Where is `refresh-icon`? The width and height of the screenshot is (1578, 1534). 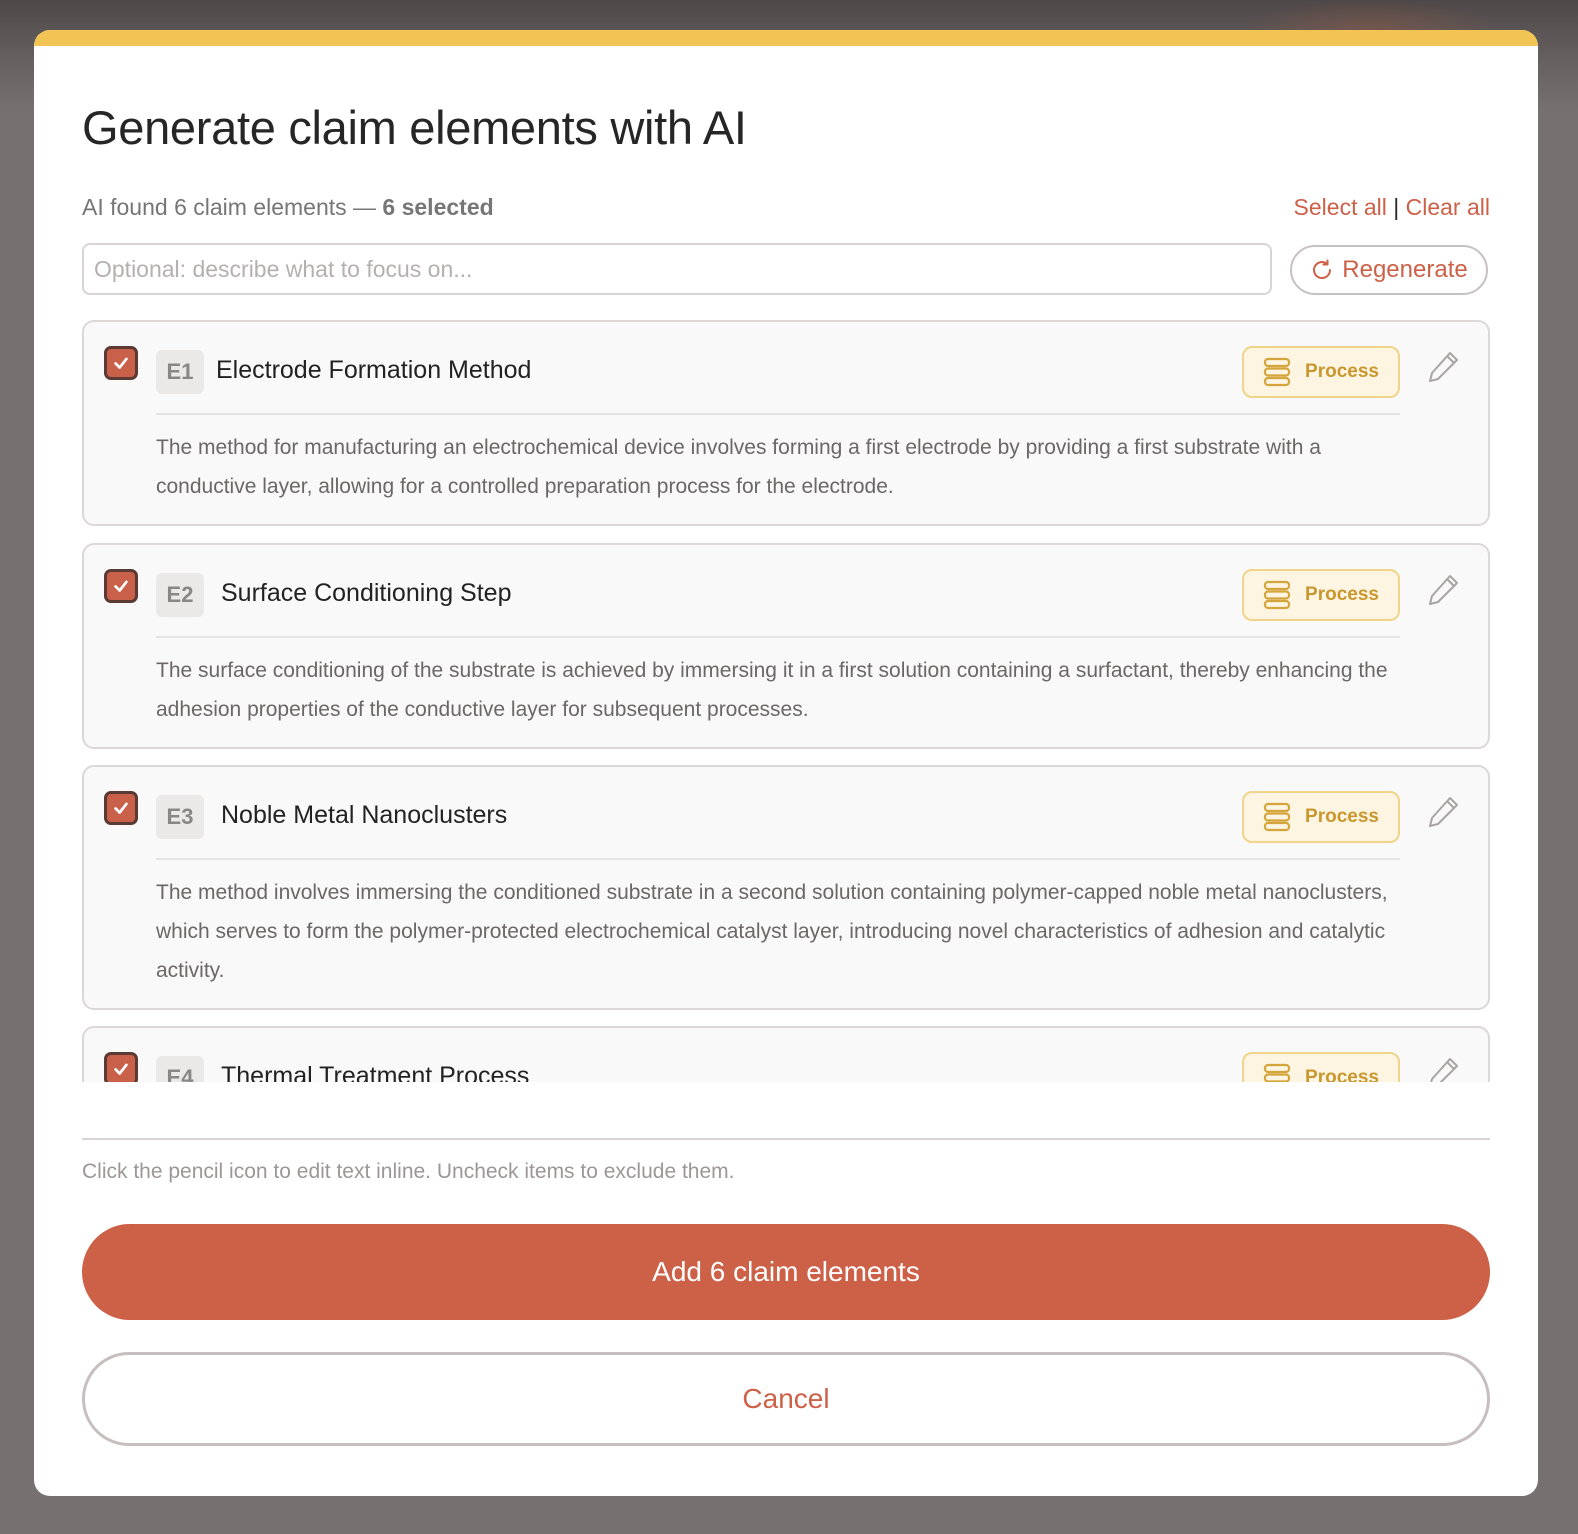
refresh-icon is located at coordinates (1322, 269).